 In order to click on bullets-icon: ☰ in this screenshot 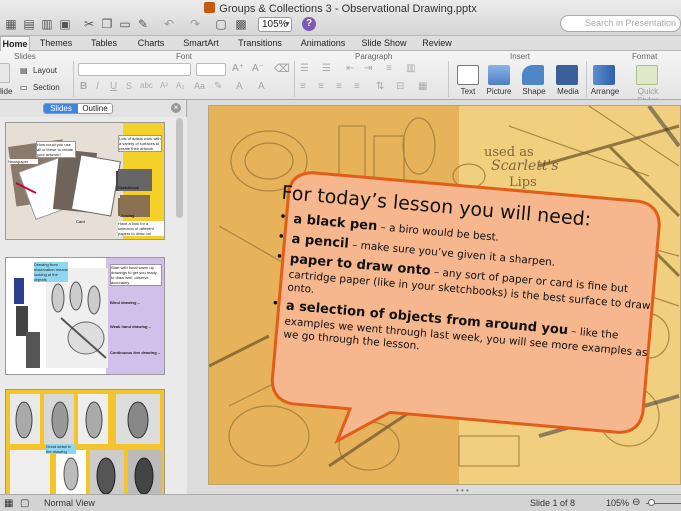, I will do `click(304, 68)`.